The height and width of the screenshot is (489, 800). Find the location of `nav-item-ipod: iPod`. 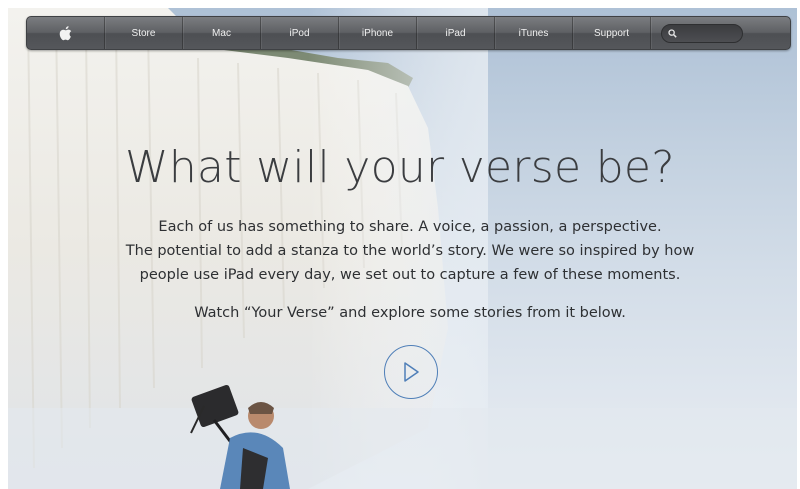

nav-item-ipod: iPod is located at coordinates (300, 33).